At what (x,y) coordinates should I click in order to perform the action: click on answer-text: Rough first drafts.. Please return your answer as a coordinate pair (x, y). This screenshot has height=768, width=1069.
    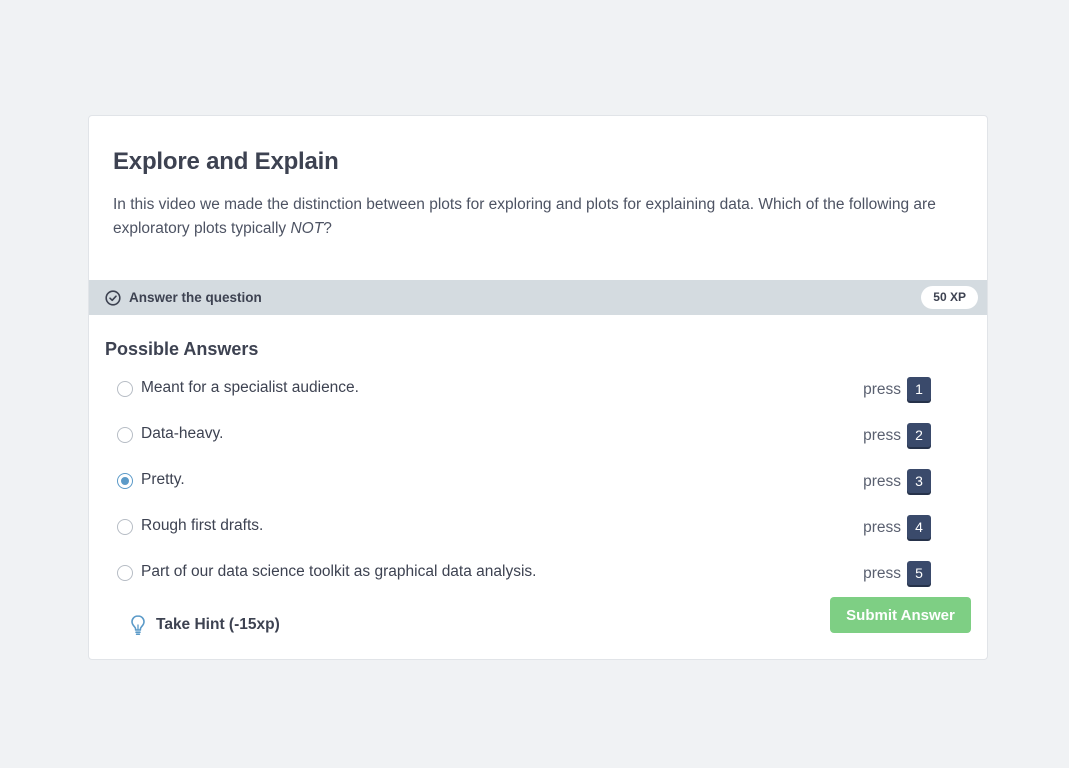
    Looking at the image, I should click on (202, 525).